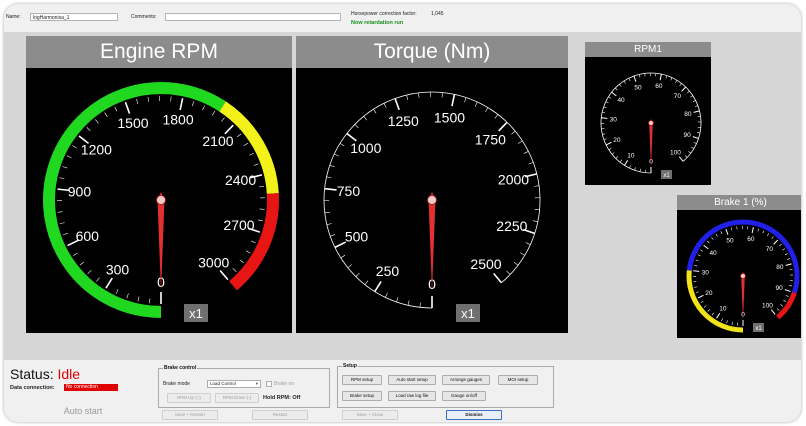  I want to click on hp-correction-value: 1,045, so click(437, 14).